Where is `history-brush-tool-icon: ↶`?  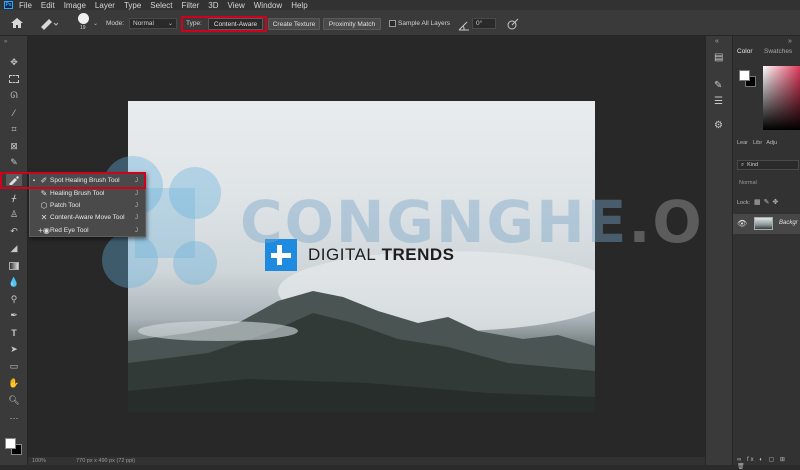 history-brush-tool-icon: ↶ is located at coordinates (14, 231).